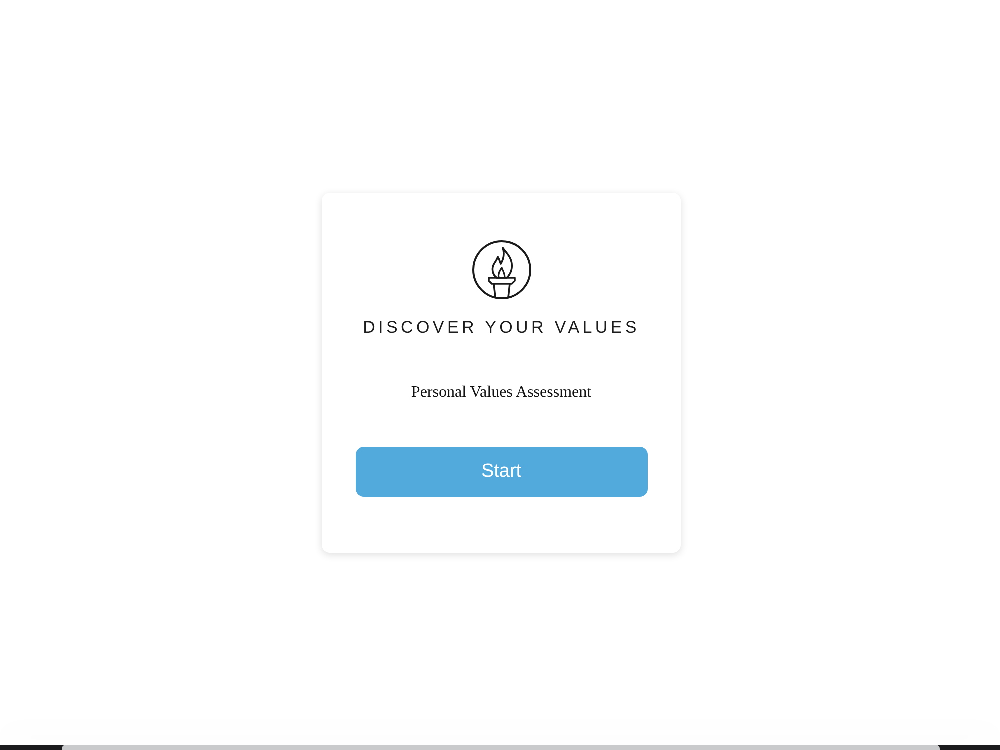  I want to click on card-subtitle: Personal Values Assessment, so click(501, 392).